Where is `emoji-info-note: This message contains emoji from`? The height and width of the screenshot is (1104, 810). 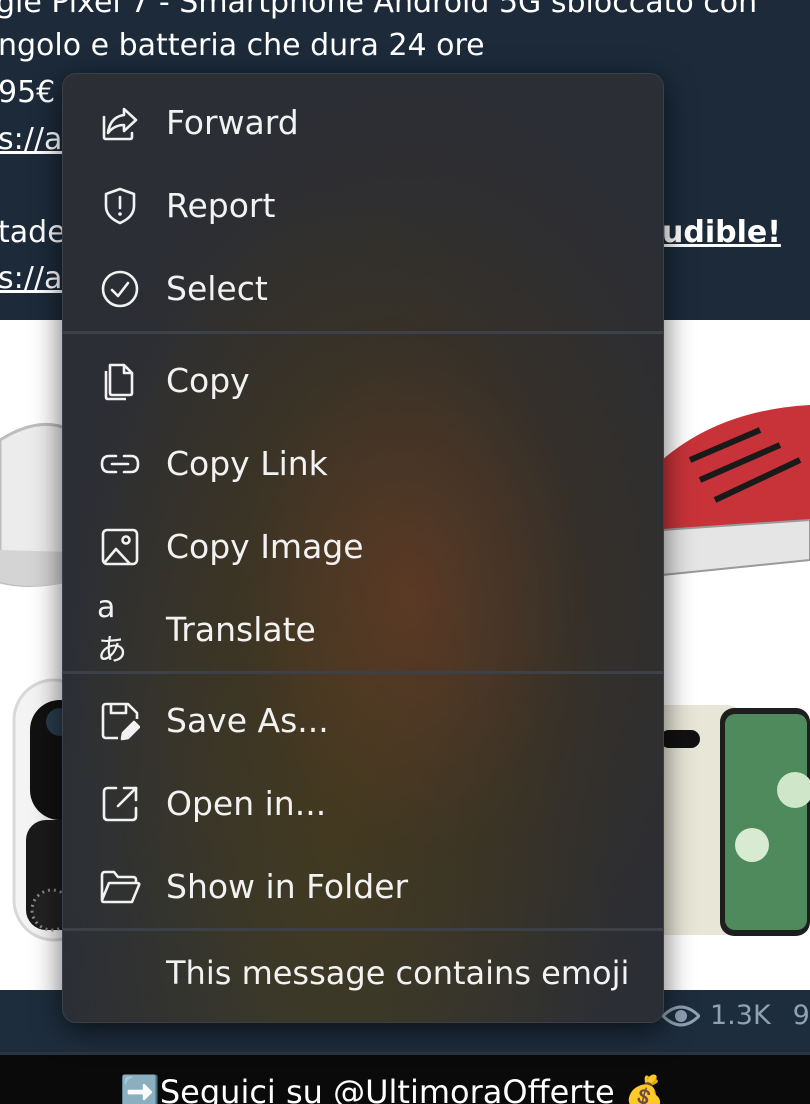
emoji-info-note: This message contains emoji from is located at coordinates (399, 973).